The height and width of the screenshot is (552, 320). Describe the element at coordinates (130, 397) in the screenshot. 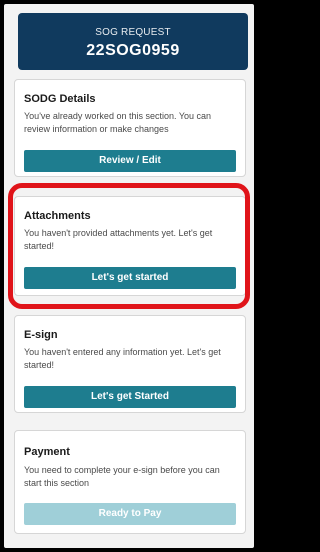

I see `esign-start-button: Let's get Started` at that location.